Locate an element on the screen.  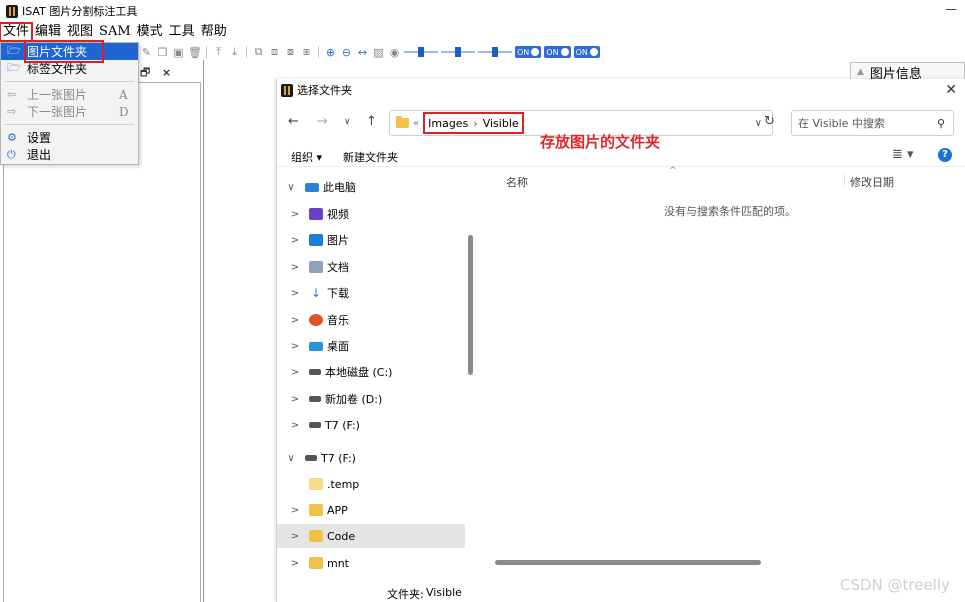
tree-item: > Code is located at coordinates (371, 536).